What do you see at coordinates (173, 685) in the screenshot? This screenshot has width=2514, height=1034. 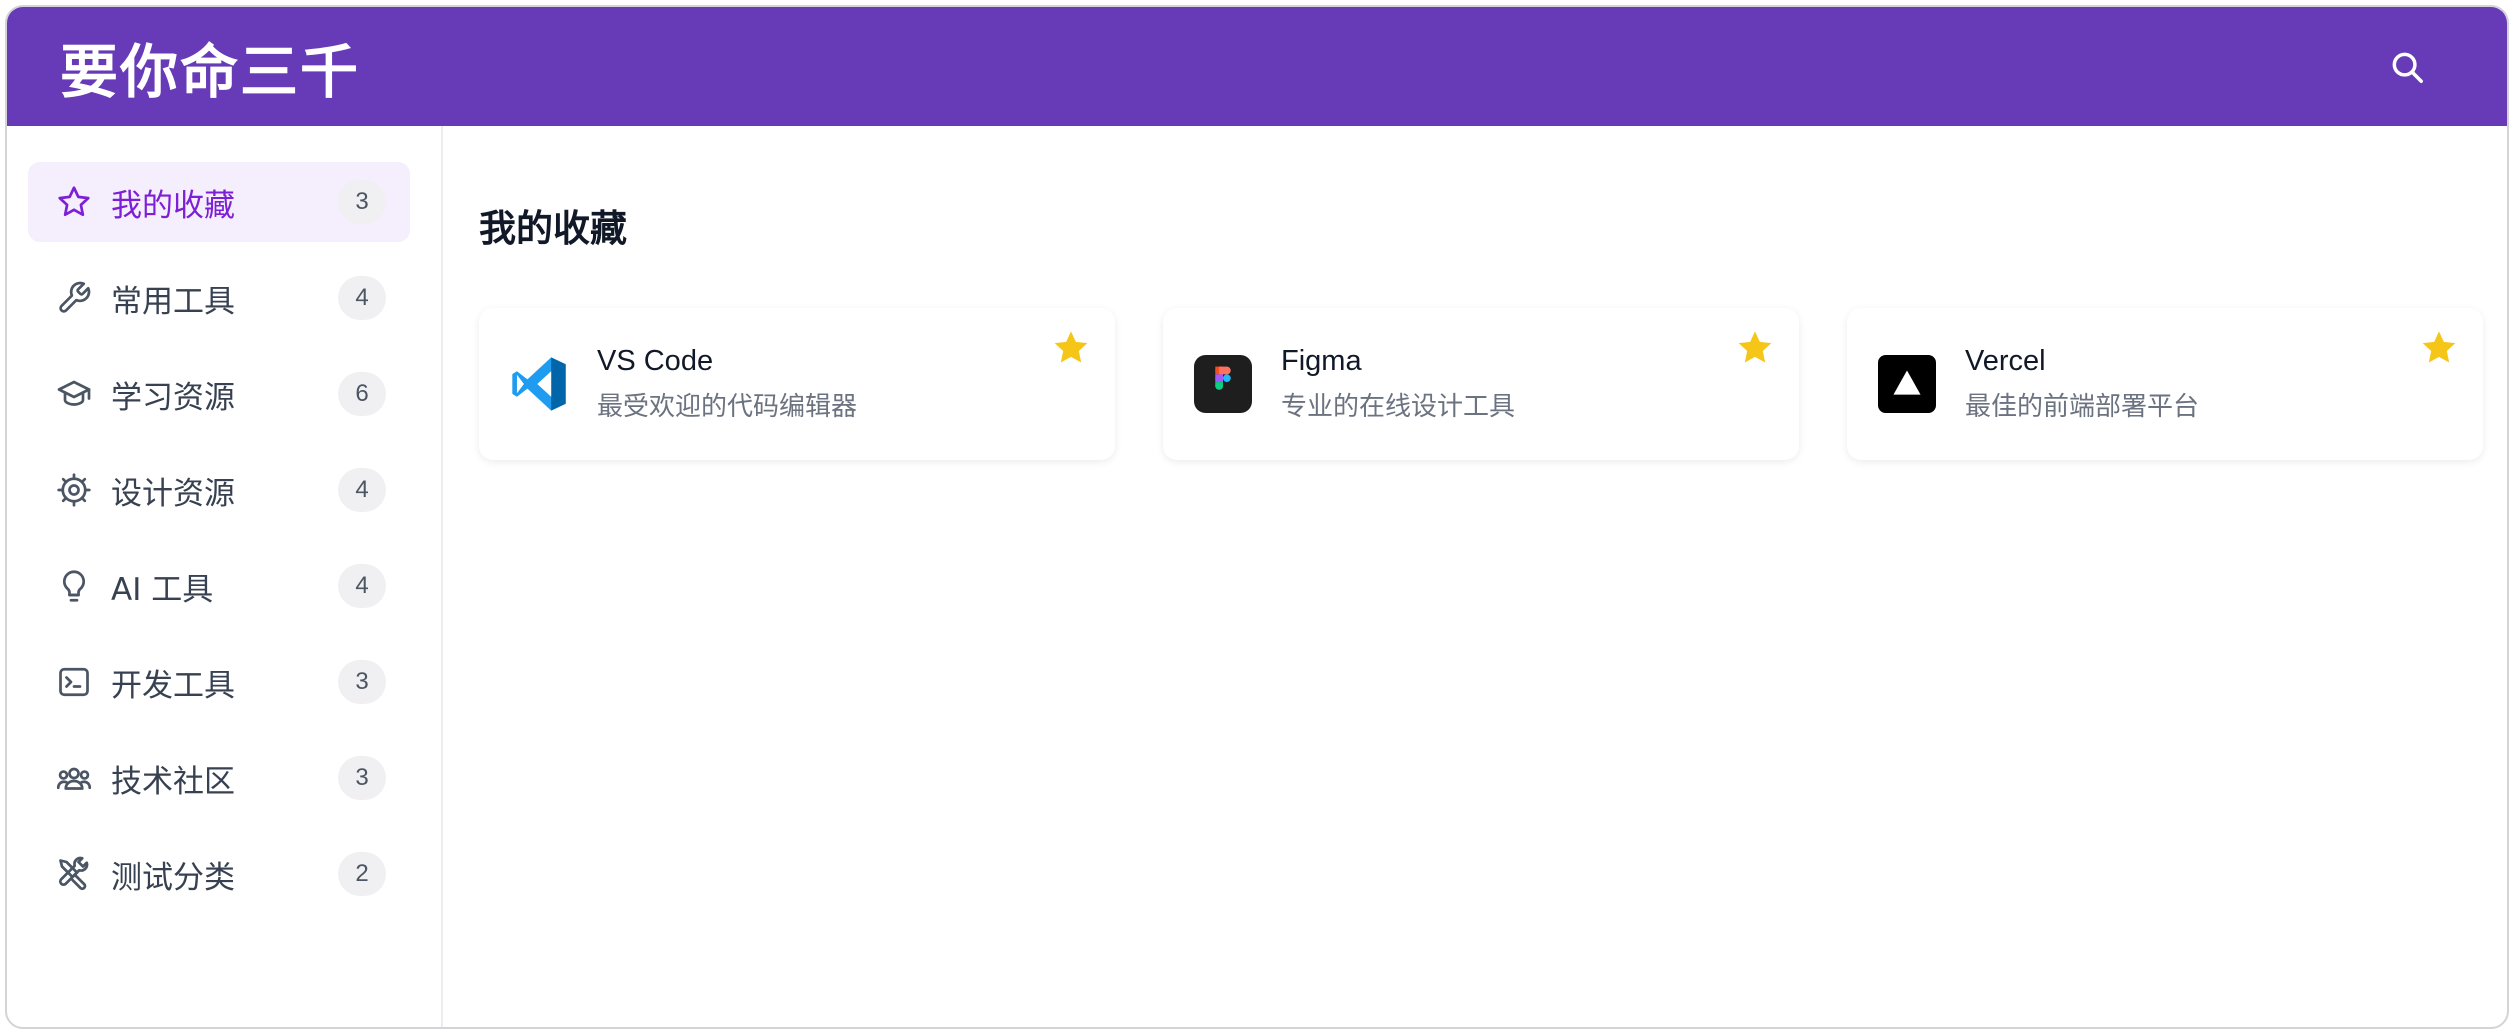 I see `sidebar-item-label: 开发工具` at bounding box center [173, 685].